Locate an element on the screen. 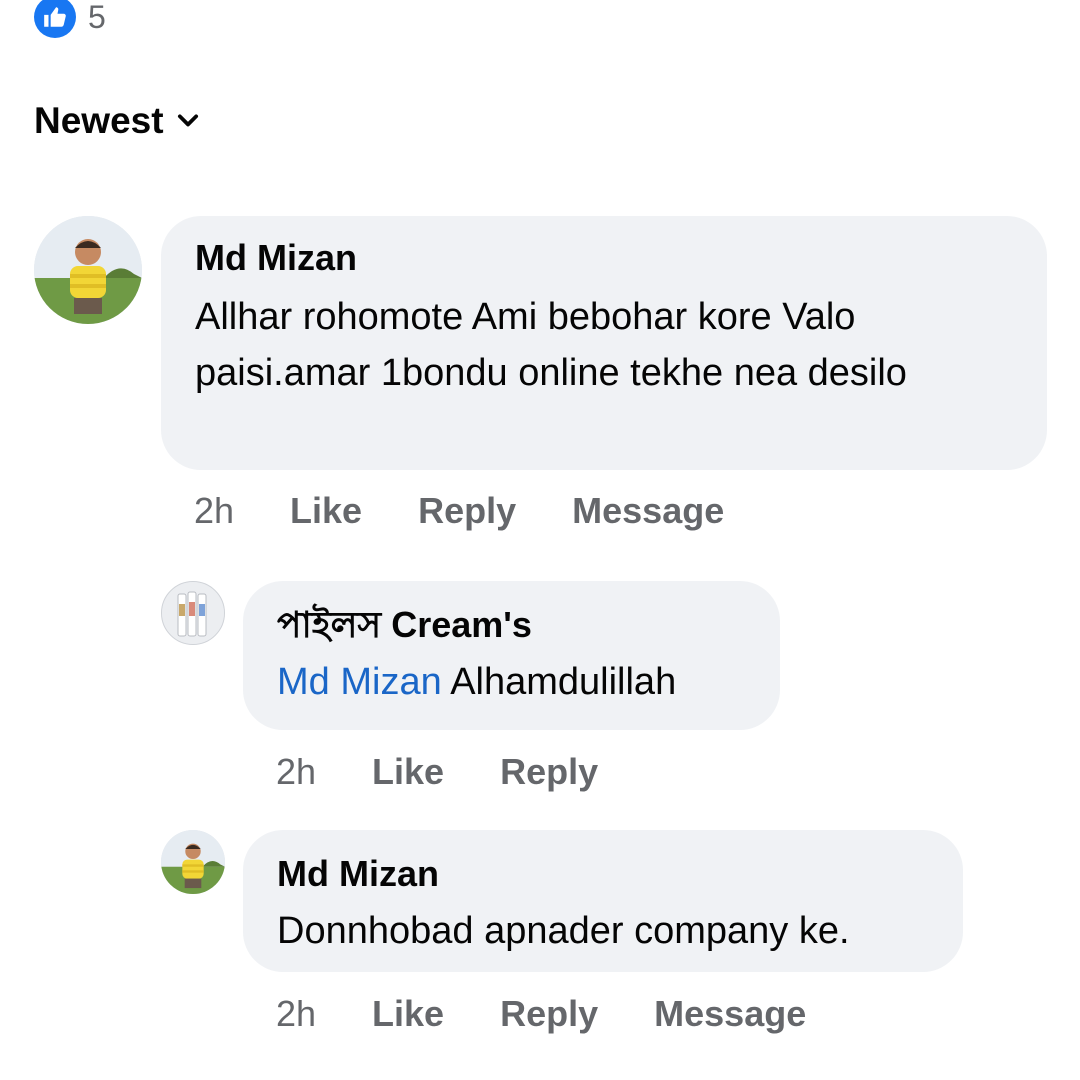  comment-actions: 2h Like Reply is located at coordinates (437, 772).